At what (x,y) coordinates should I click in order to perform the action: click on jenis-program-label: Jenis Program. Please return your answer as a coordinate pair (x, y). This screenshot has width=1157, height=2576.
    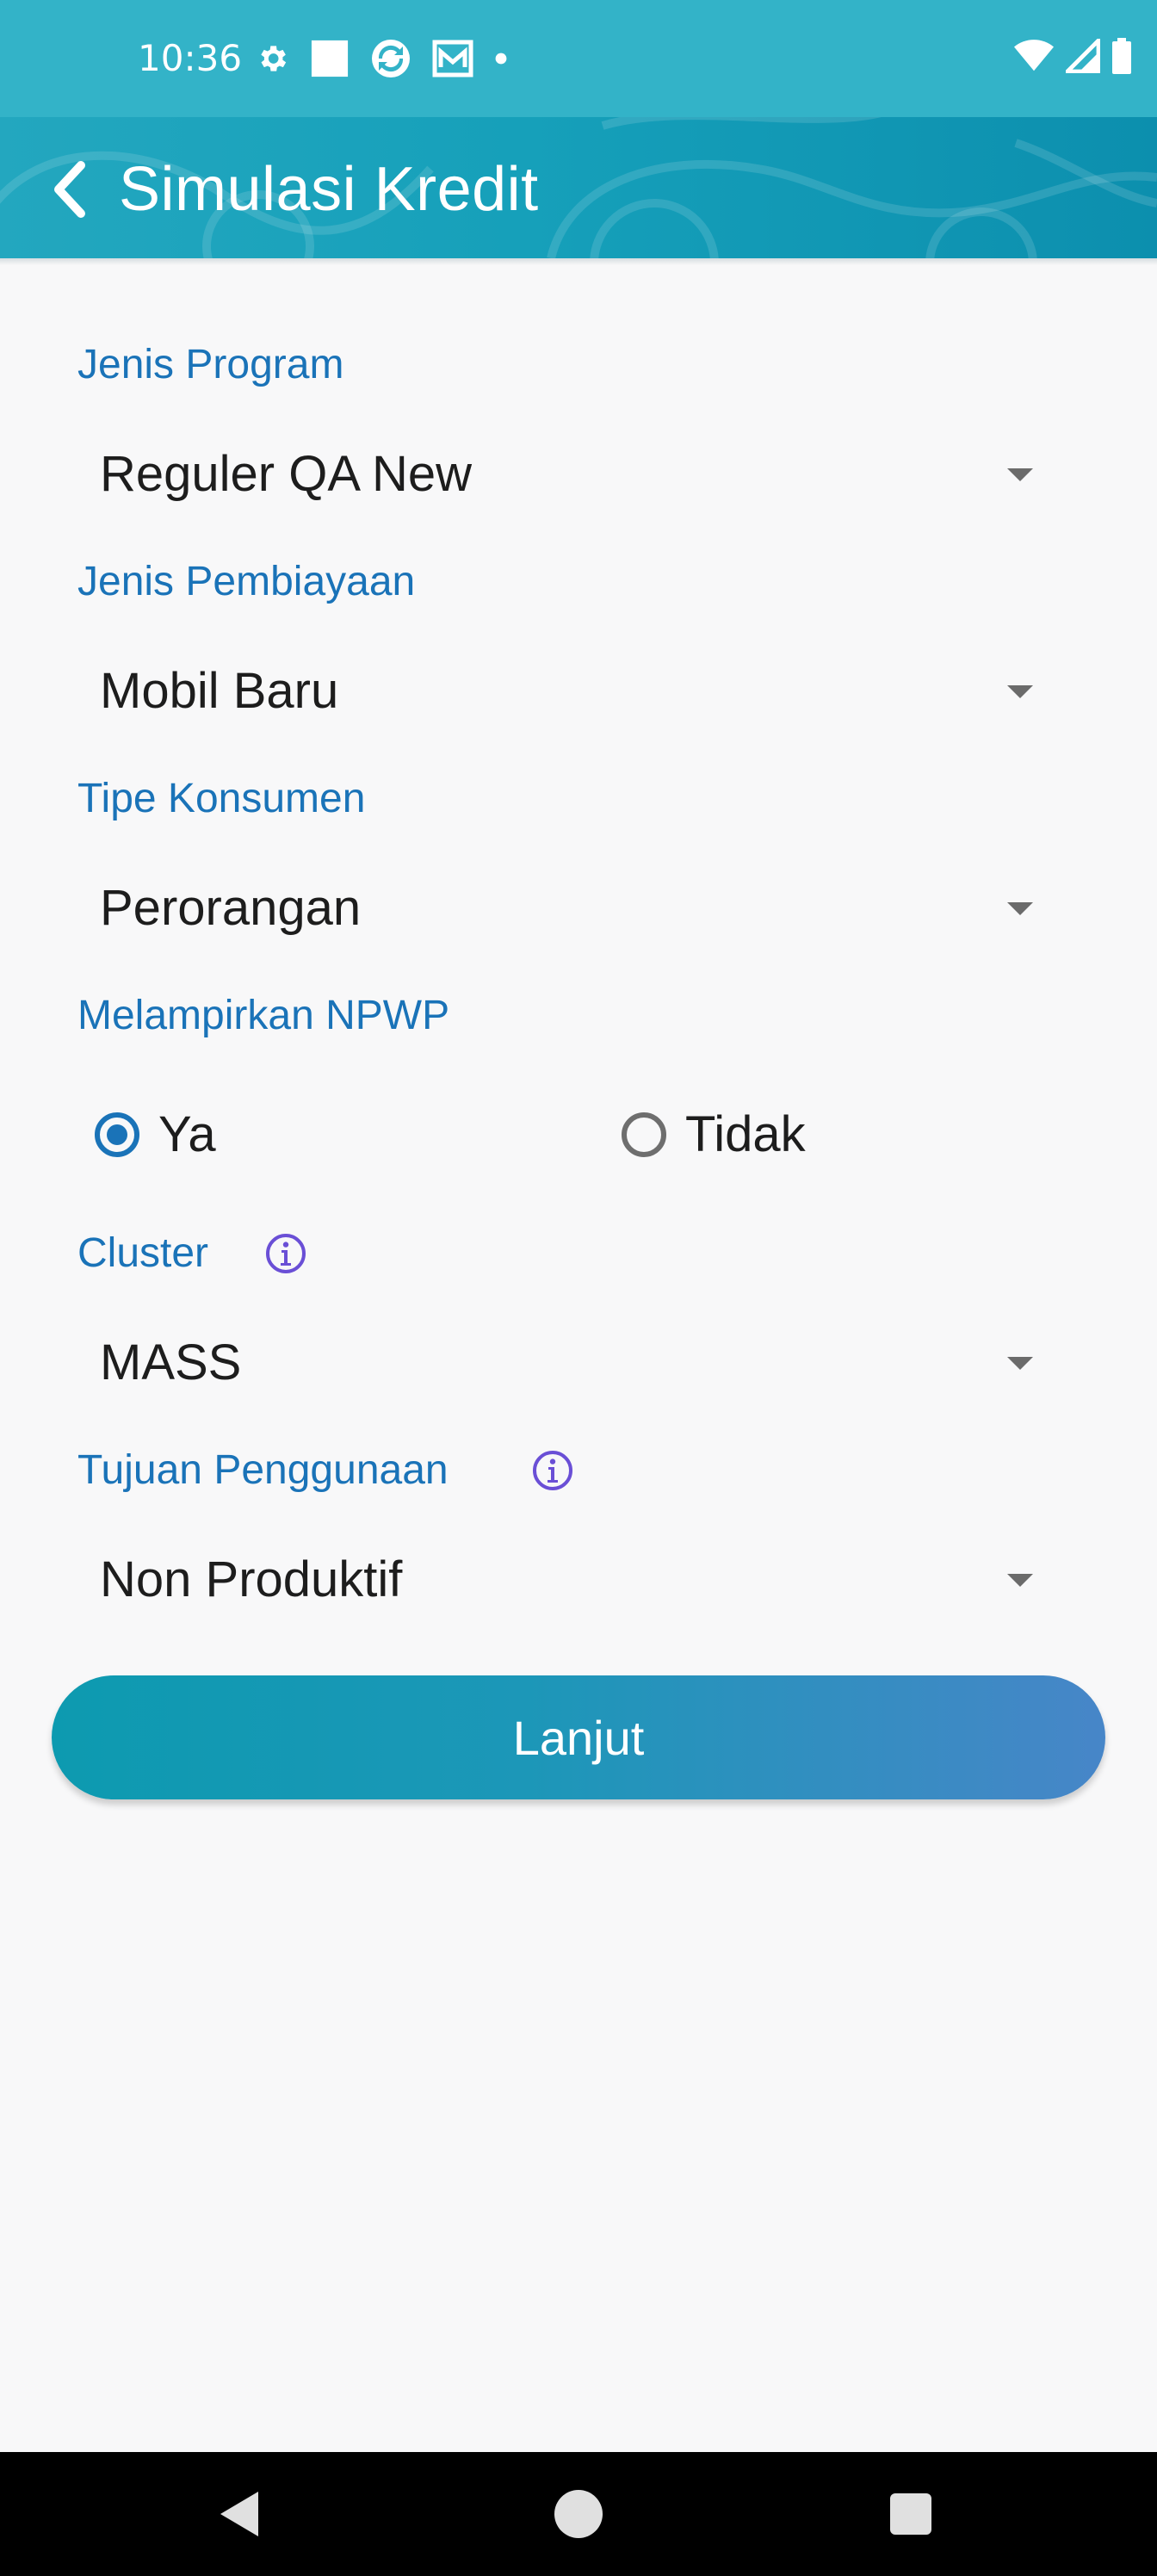
    Looking at the image, I should click on (211, 365).